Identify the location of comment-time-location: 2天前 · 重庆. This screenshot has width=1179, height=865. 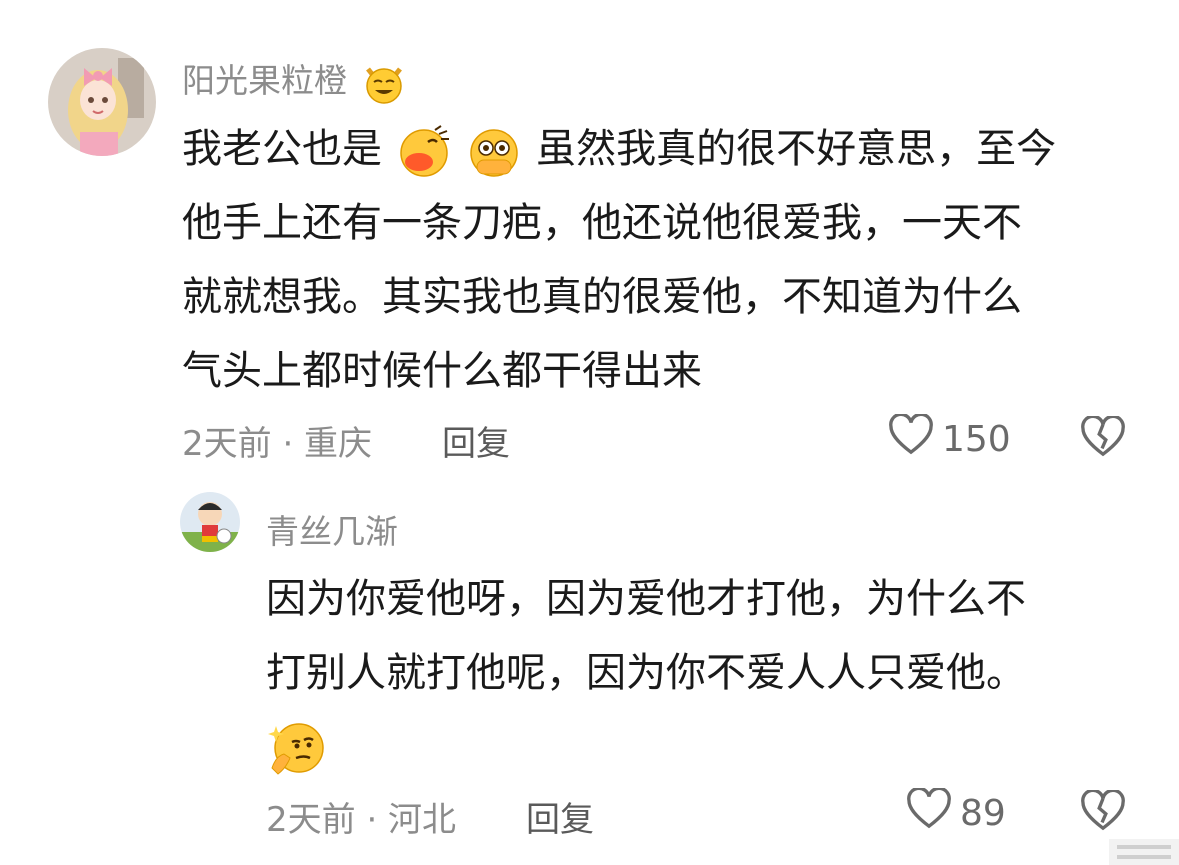
(277, 444).